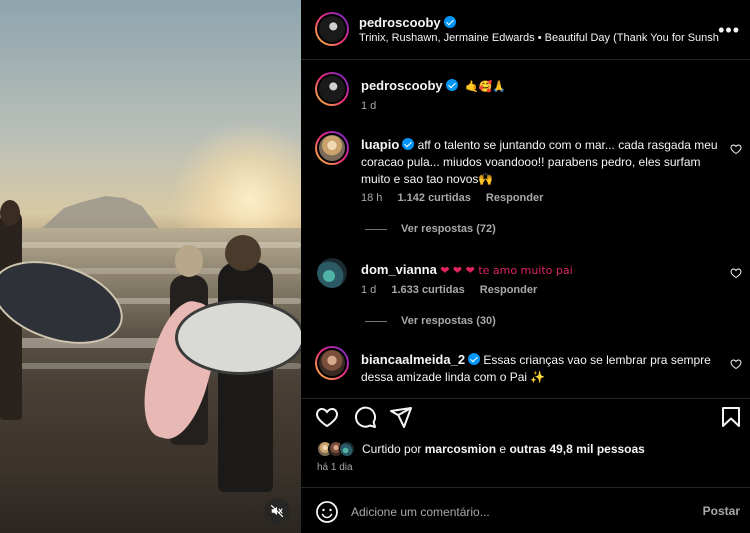  Describe the element at coordinates (100, 213) in the screenshot. I see `distant-island` at that location.